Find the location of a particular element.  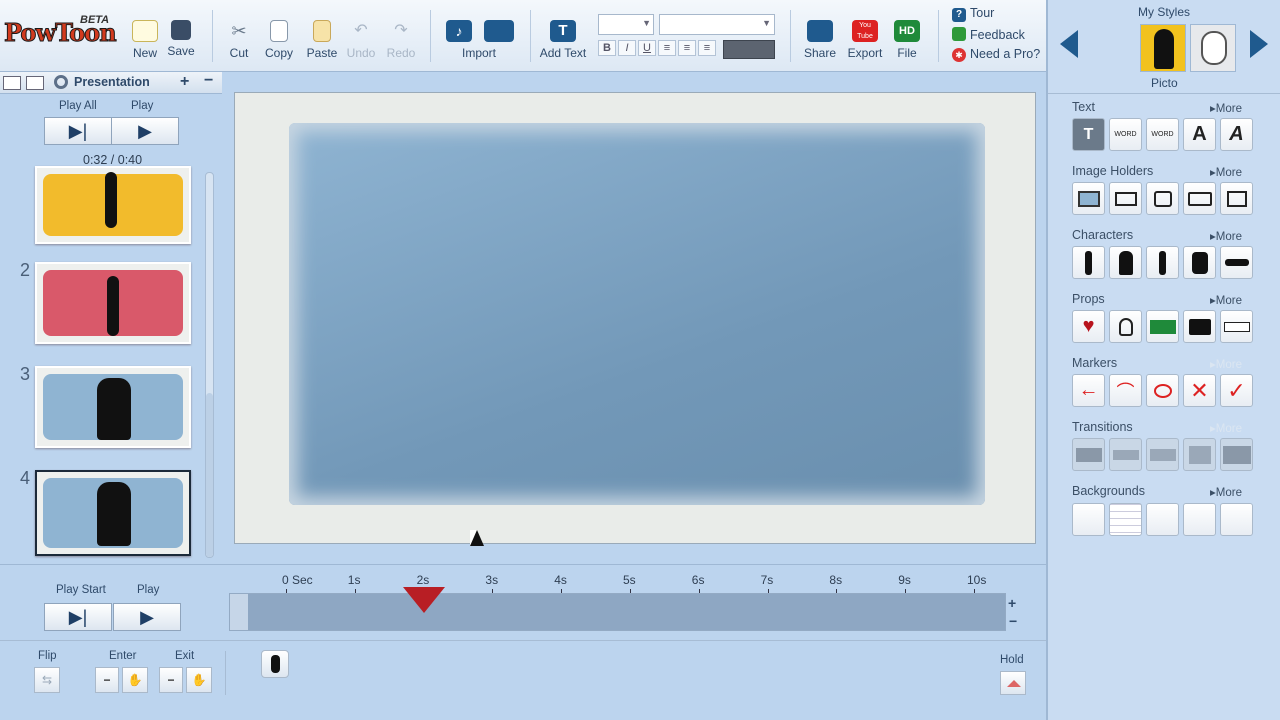

flip-button: ⇆ is located at coordinates (47, 680).